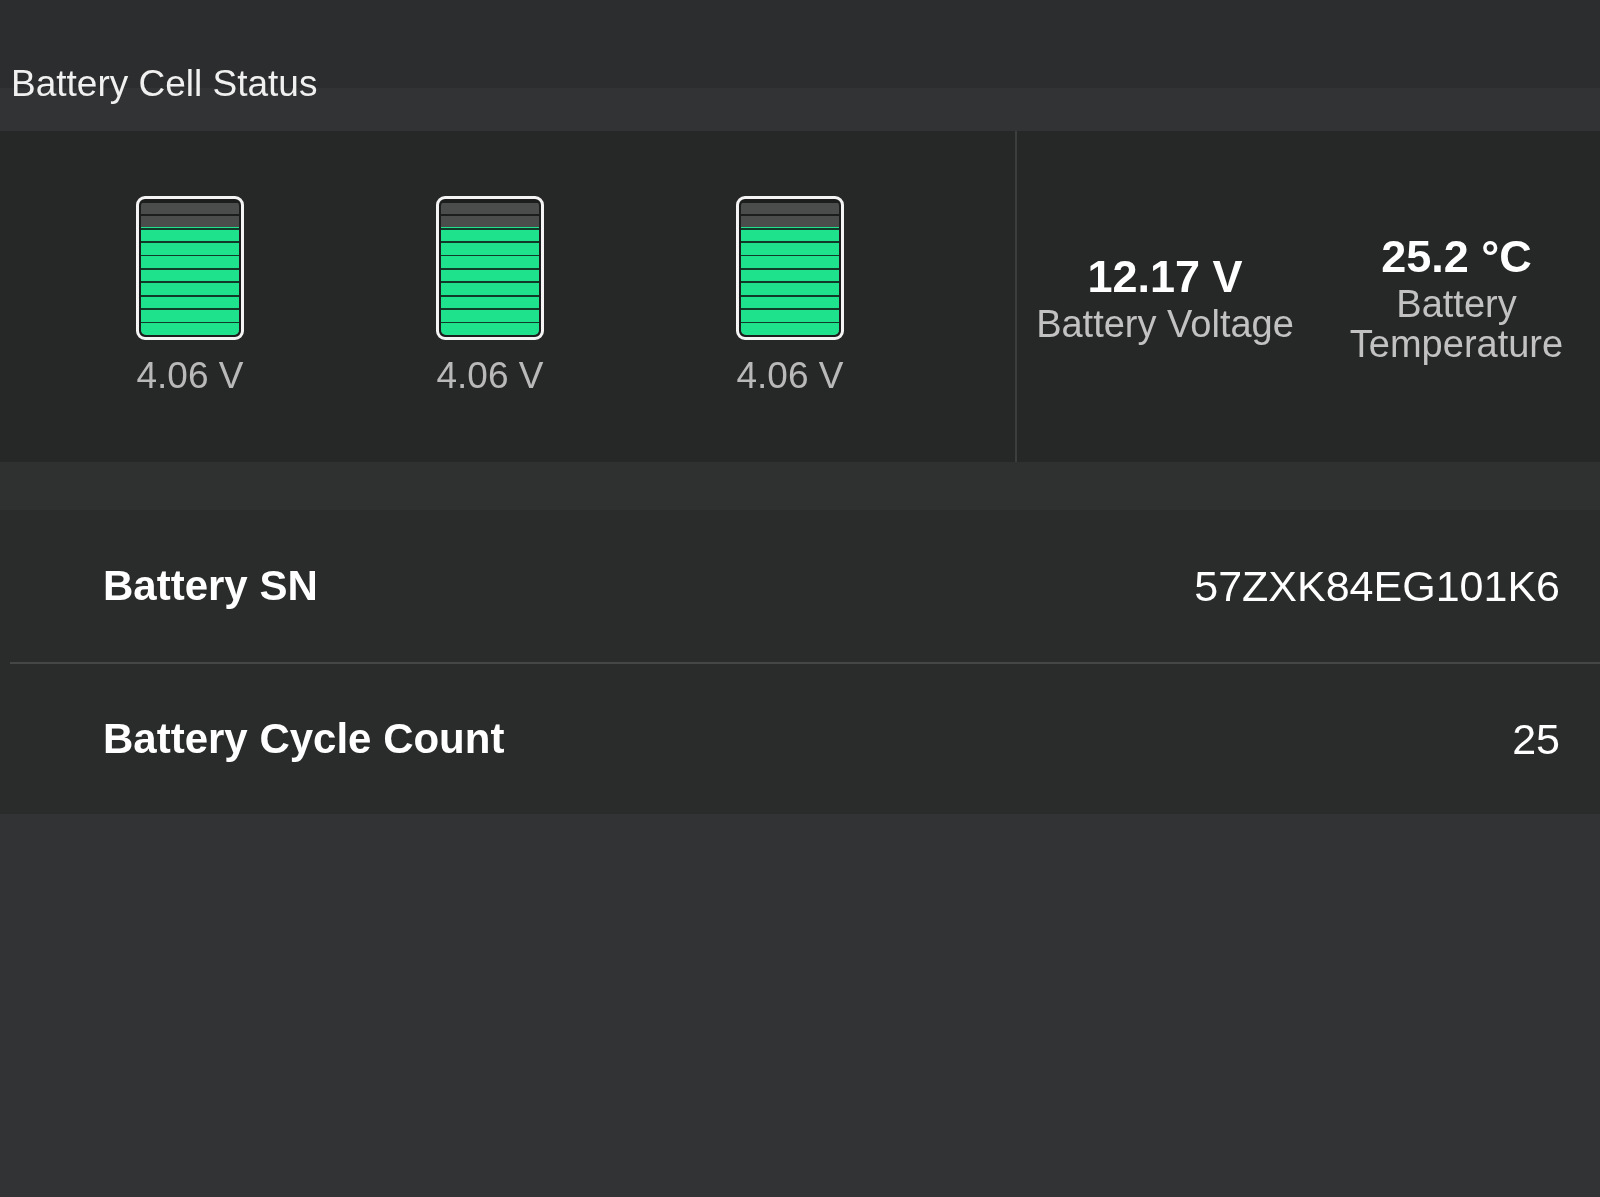 The image size is (1600, 1197). What do you see at coordinates (210, 586) in the screenshot?
I see `info-label: Battery SN` at bounding box center [210, 586].